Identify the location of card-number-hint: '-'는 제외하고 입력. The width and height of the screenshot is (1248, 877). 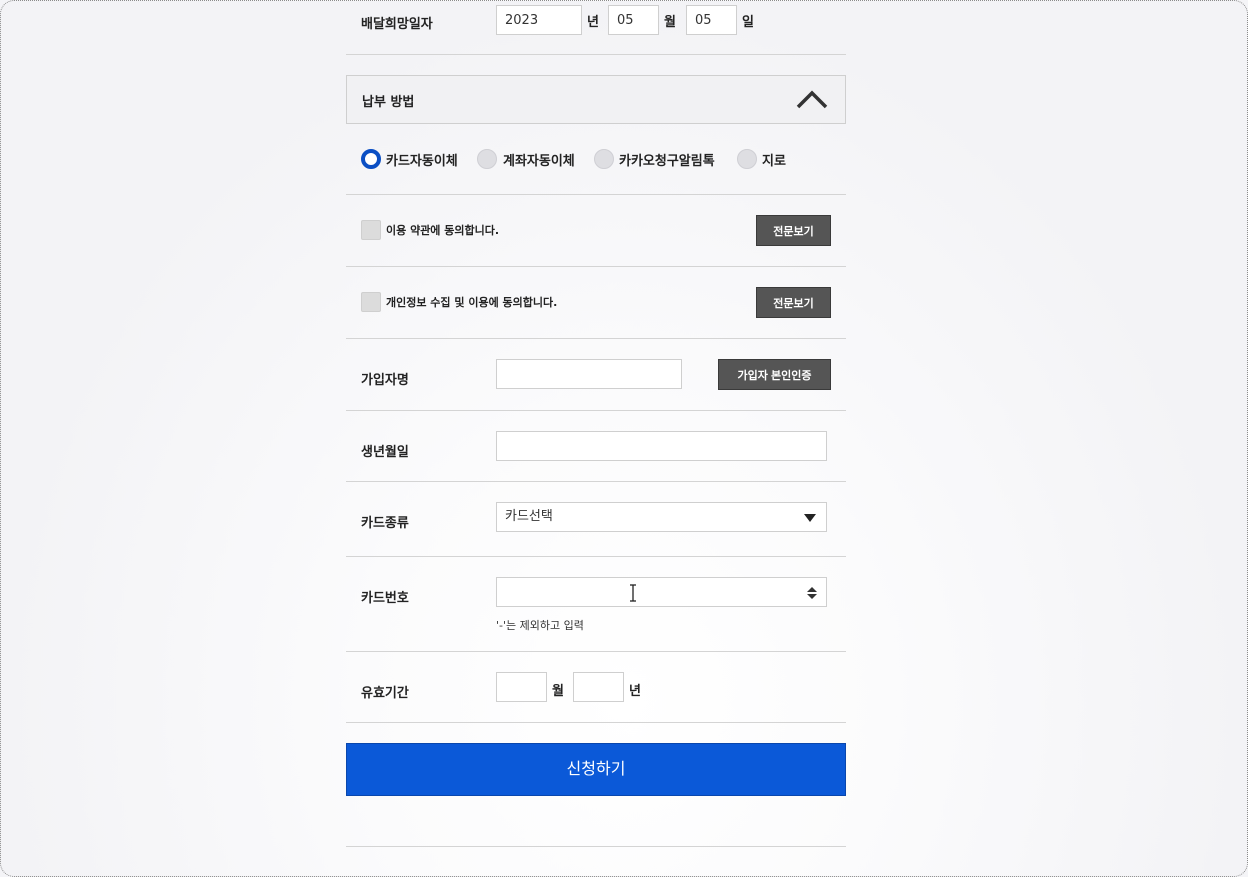
(540, 625).